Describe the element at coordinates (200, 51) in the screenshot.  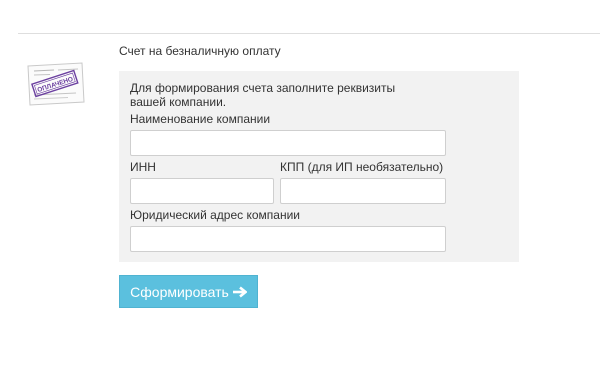
I see `section-title: Счет на безналичную оплату` at that location.